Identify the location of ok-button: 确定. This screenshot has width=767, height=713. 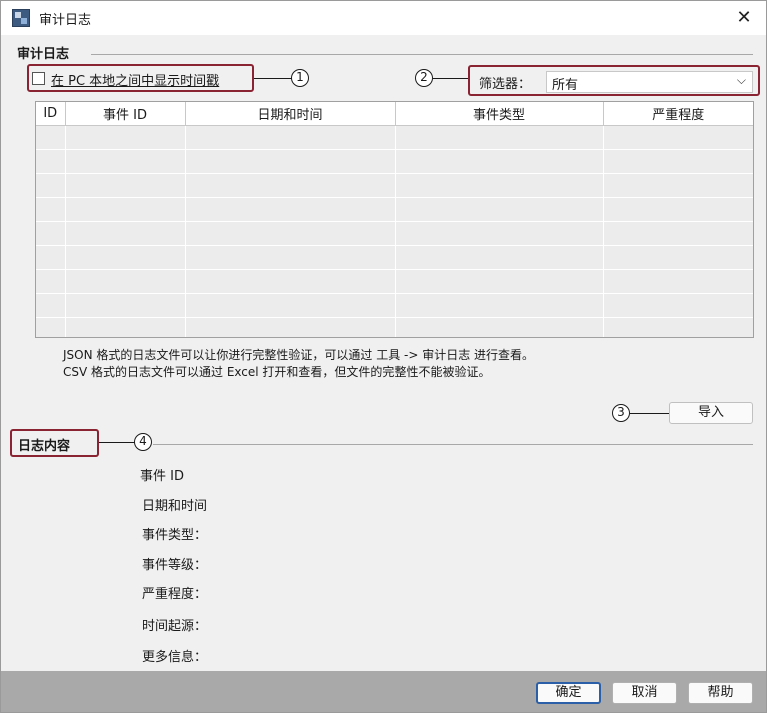
(568, 693).